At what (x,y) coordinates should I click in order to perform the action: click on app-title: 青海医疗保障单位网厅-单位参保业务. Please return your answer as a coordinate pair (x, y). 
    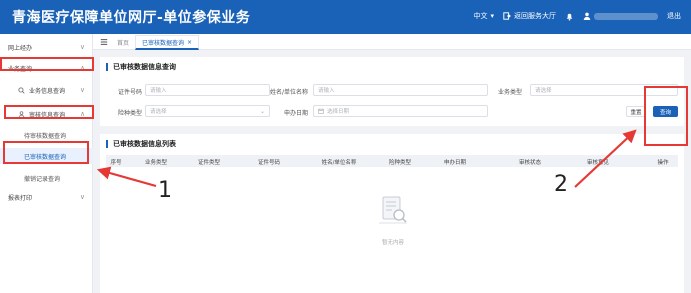
    Looking at the image, I should click on (131, 18).